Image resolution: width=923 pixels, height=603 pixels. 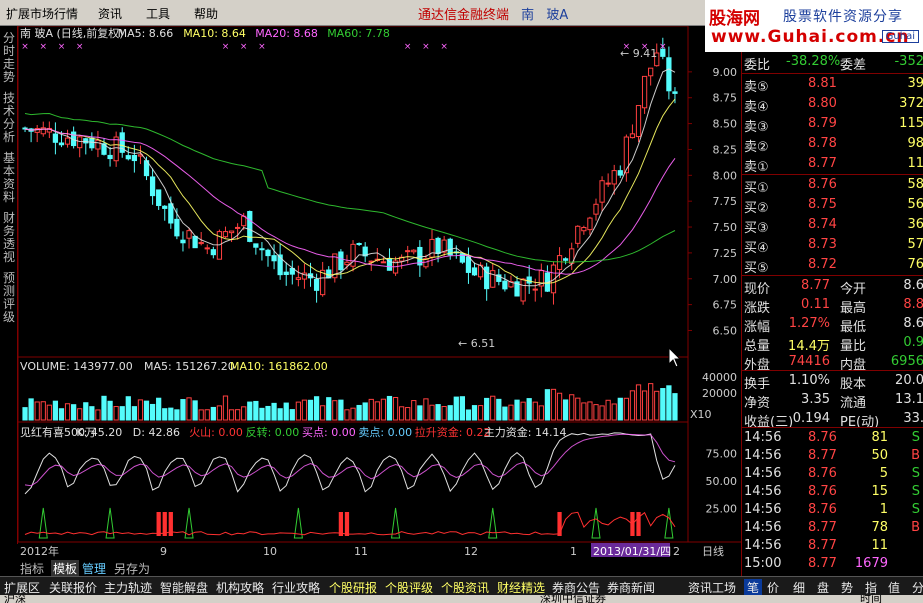 What do you see at coordinates (773, 587) in the screenshot?
I see `footer-tab: 价` at bounding box center [773, 587].